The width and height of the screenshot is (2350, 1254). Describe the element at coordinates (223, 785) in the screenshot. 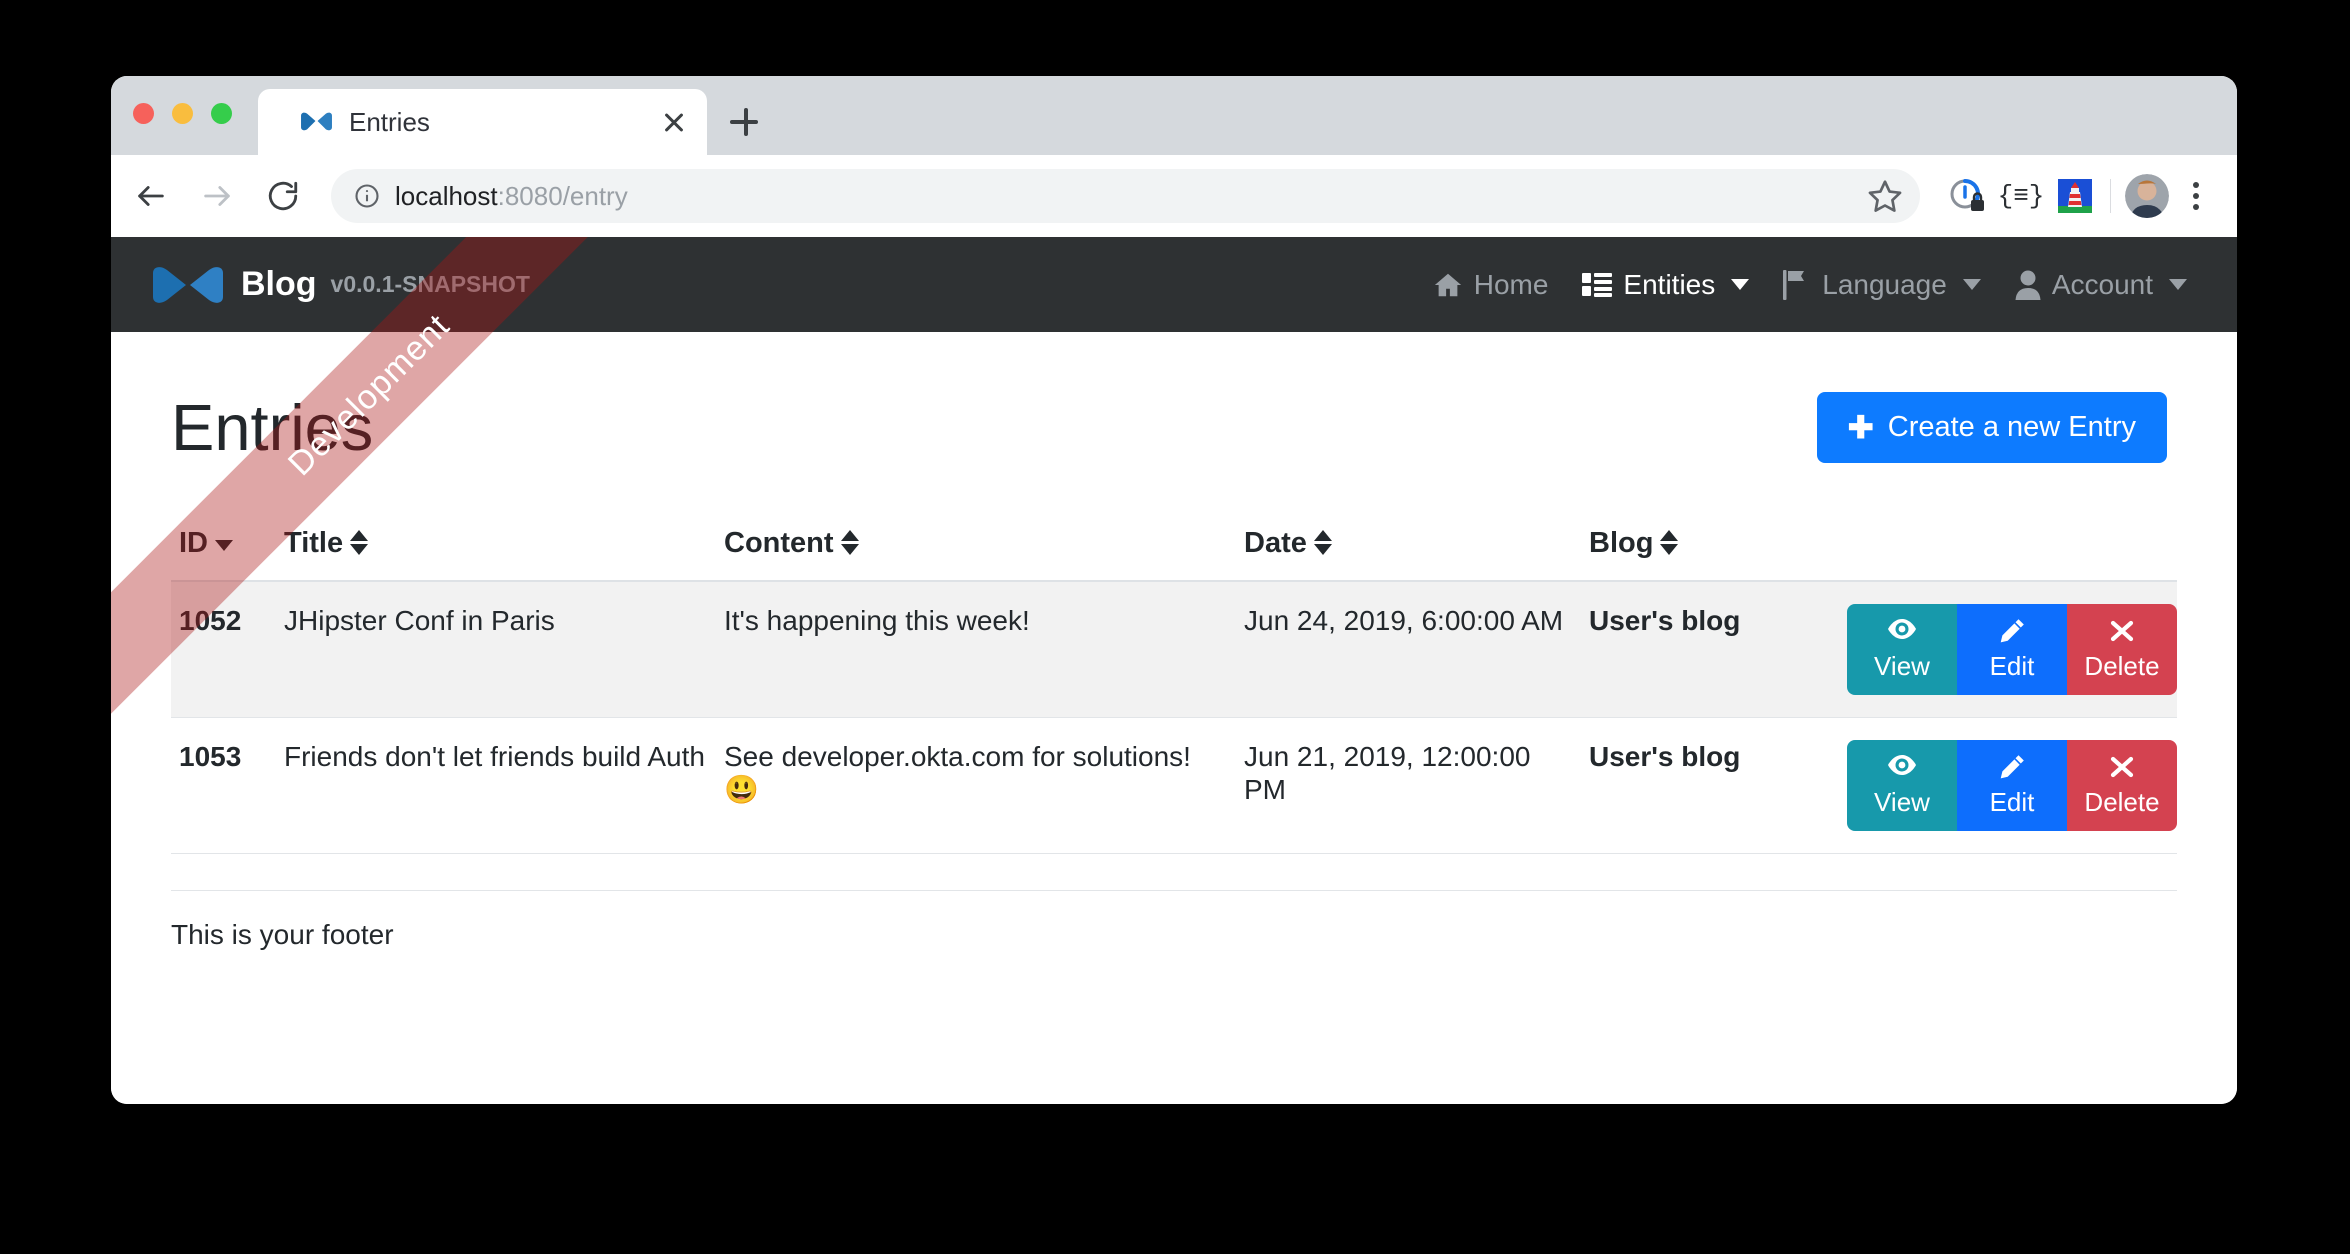

I see `cell-id: 1053` at that location.